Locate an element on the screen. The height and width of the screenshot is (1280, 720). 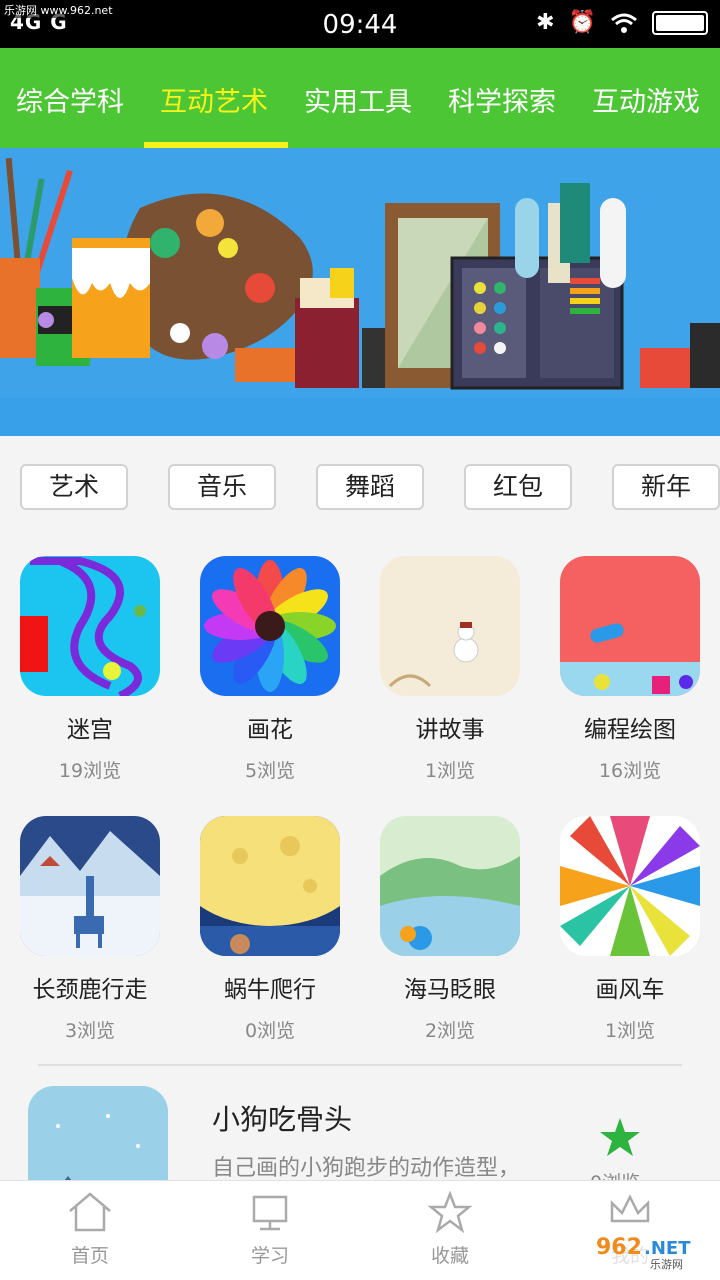
svg-text: .NET is located at coordinates (667, 1248).